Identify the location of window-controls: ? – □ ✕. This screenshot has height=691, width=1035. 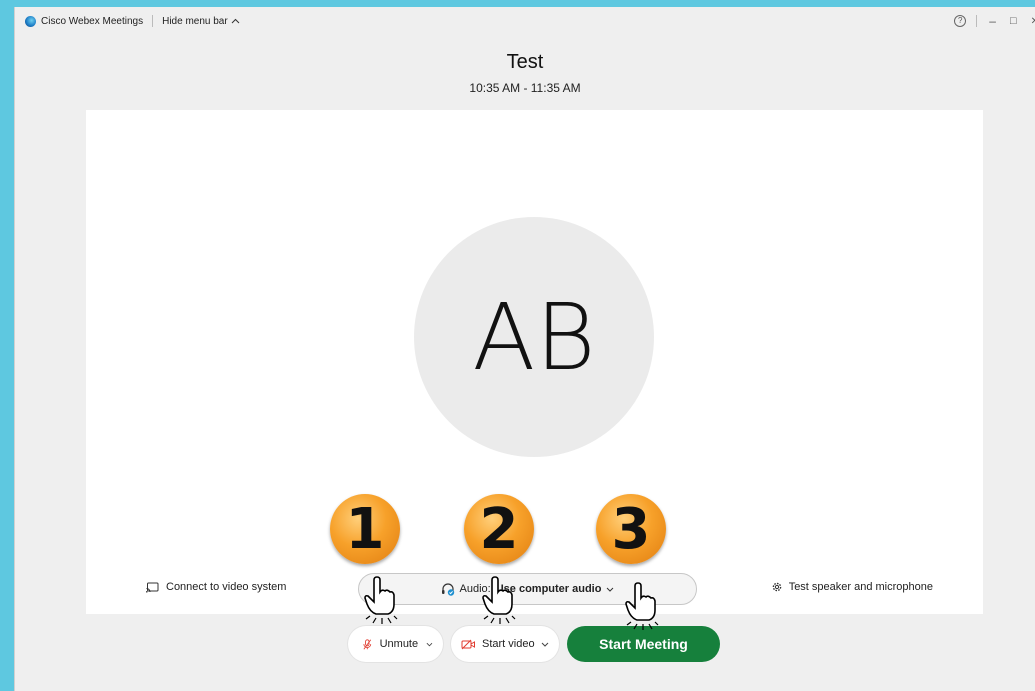
(994, 21).